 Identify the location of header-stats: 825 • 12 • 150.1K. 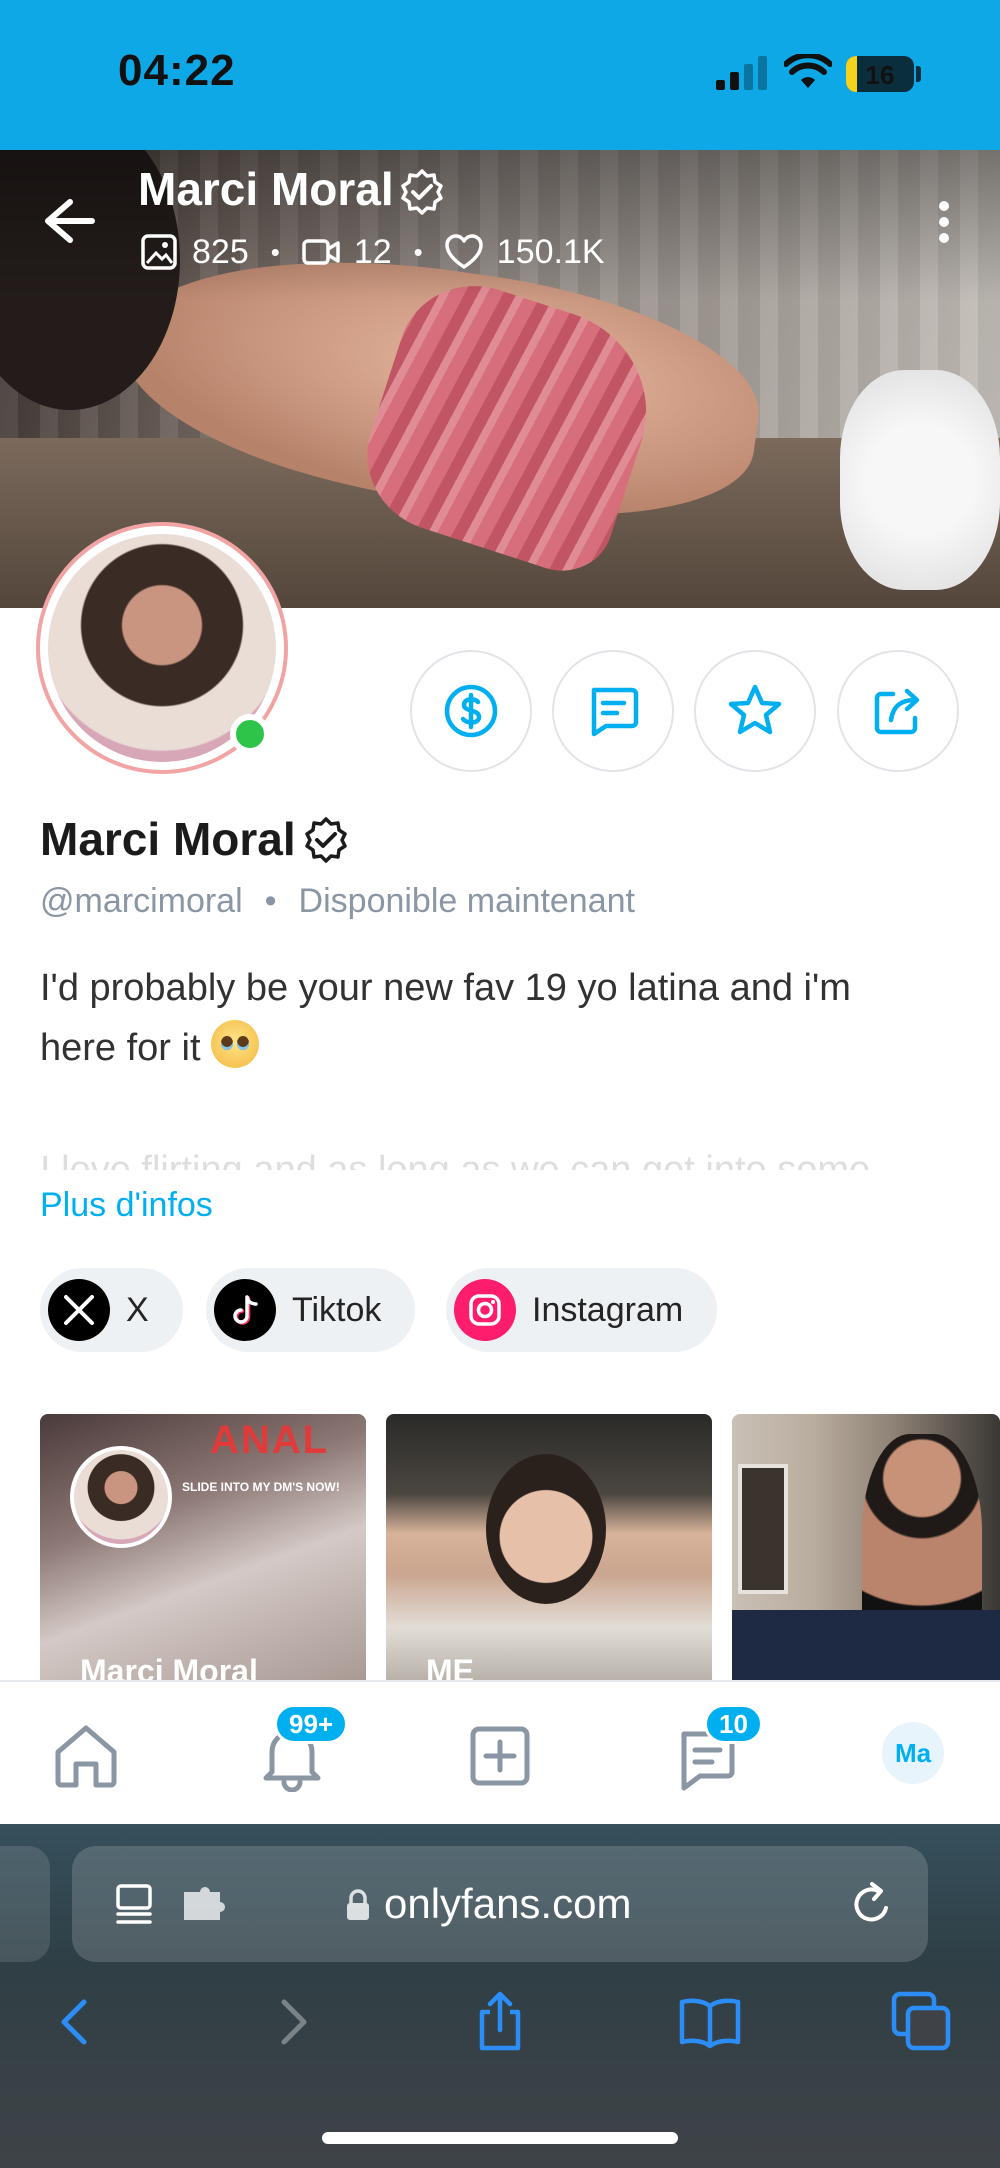
(372, 252).